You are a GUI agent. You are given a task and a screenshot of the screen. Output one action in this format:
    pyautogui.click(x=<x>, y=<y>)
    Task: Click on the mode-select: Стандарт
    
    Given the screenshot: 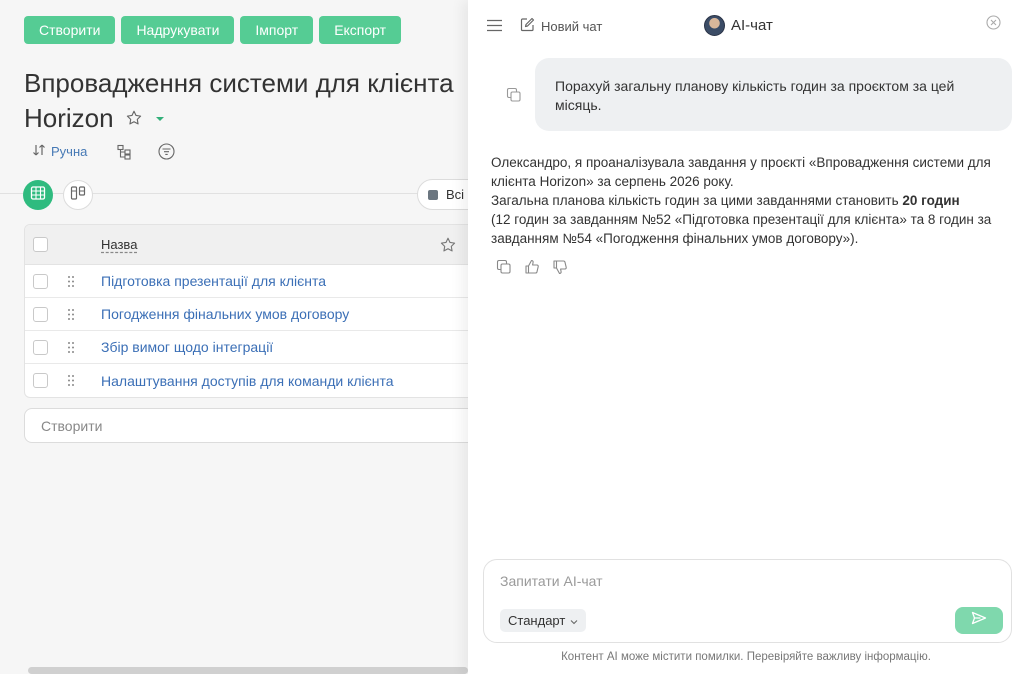 What is the action you would take?
    pyautogui.click(x=543, y=620)
    